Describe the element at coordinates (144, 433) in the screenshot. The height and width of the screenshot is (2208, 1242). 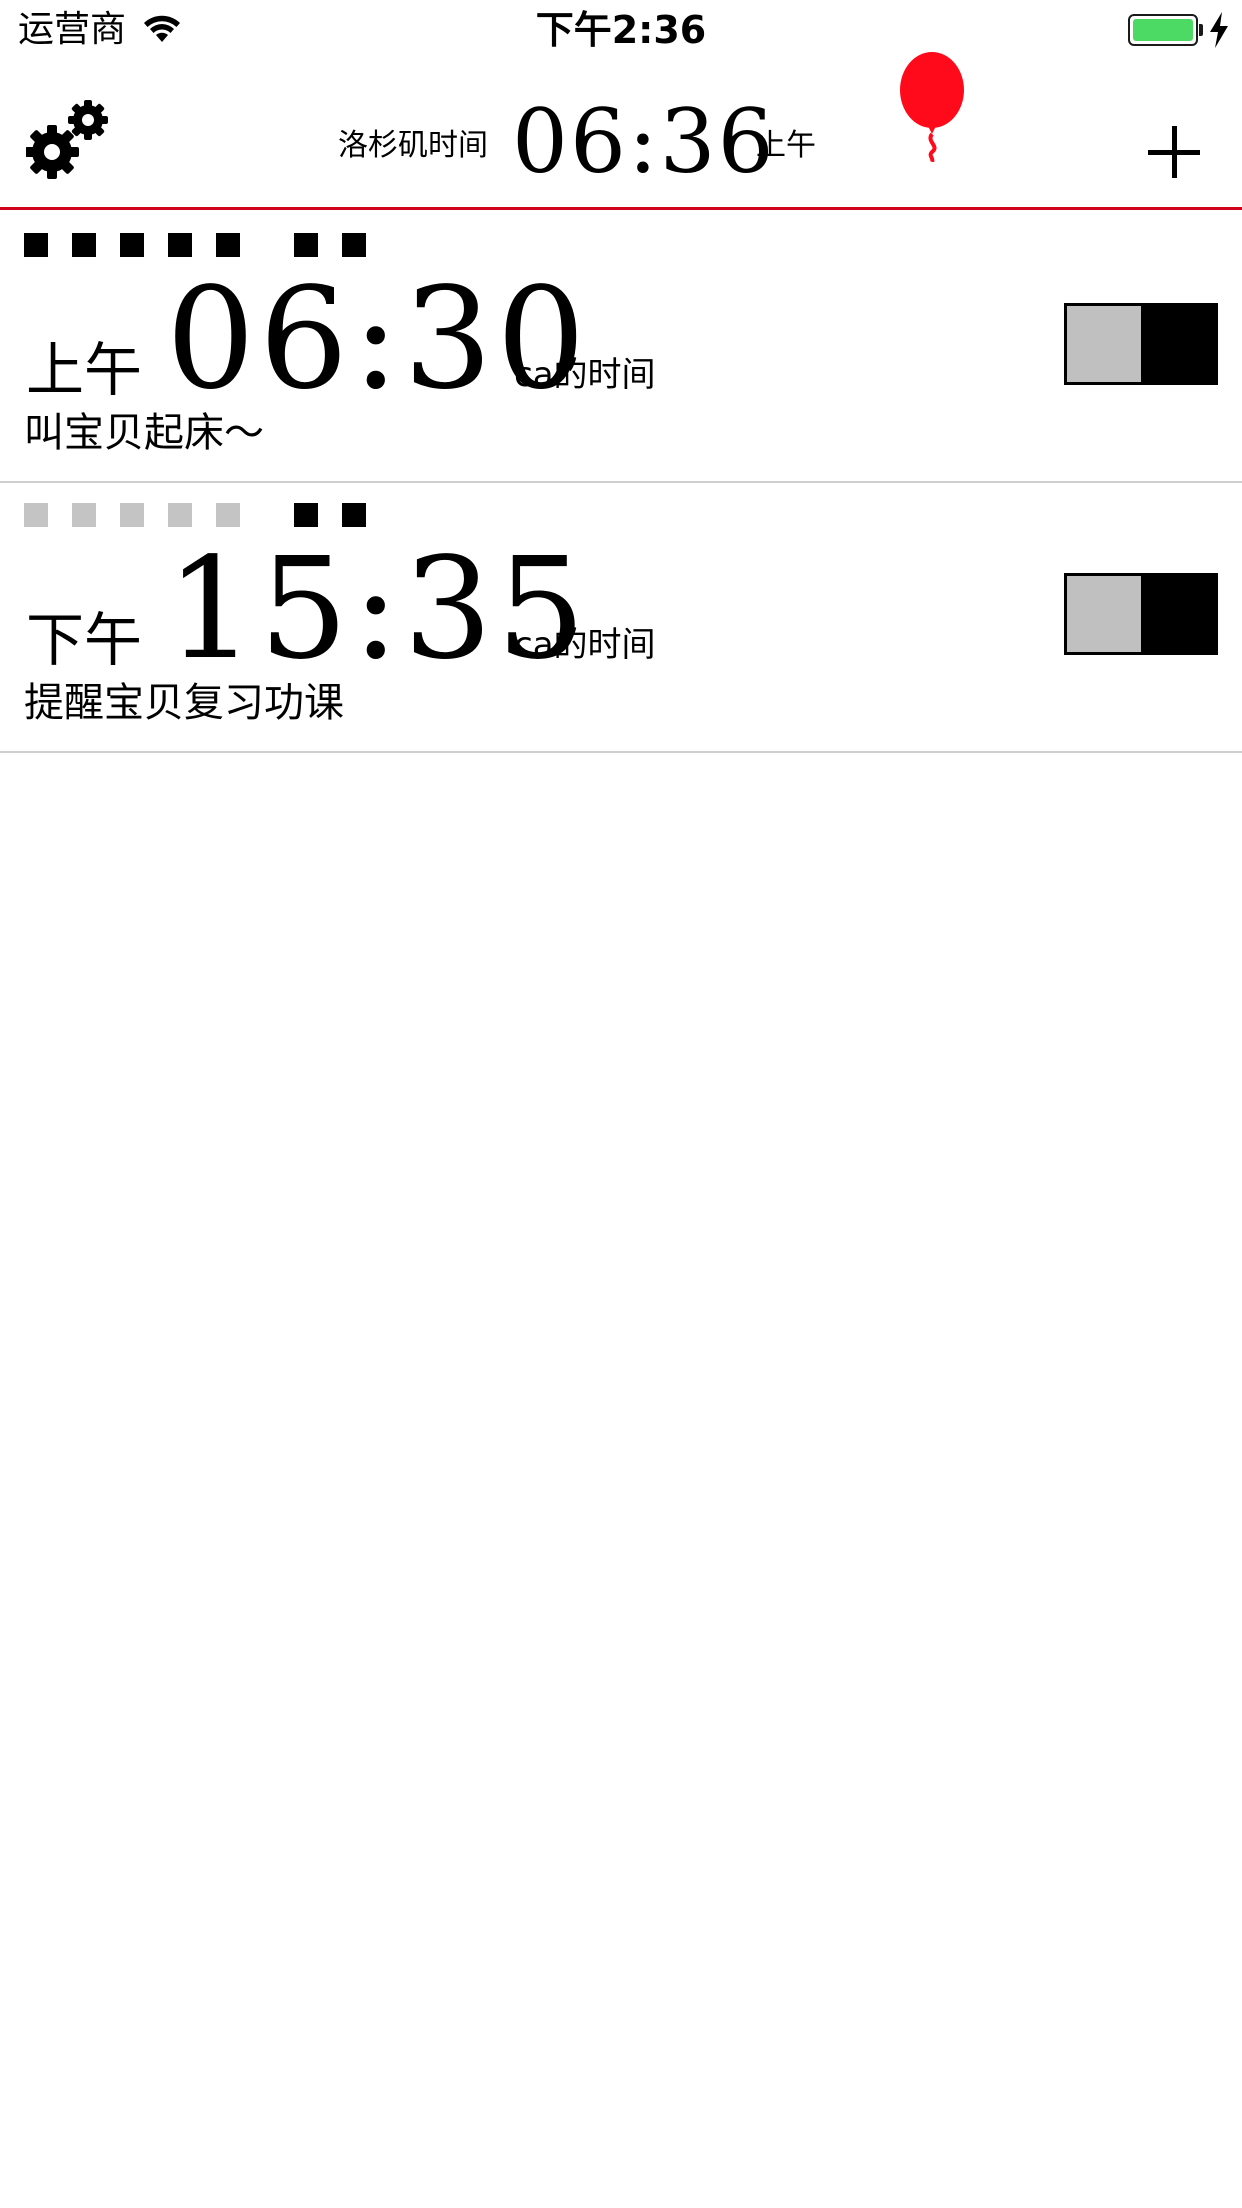
I see `alarm-note: 叫宝贝起床～` at that location.